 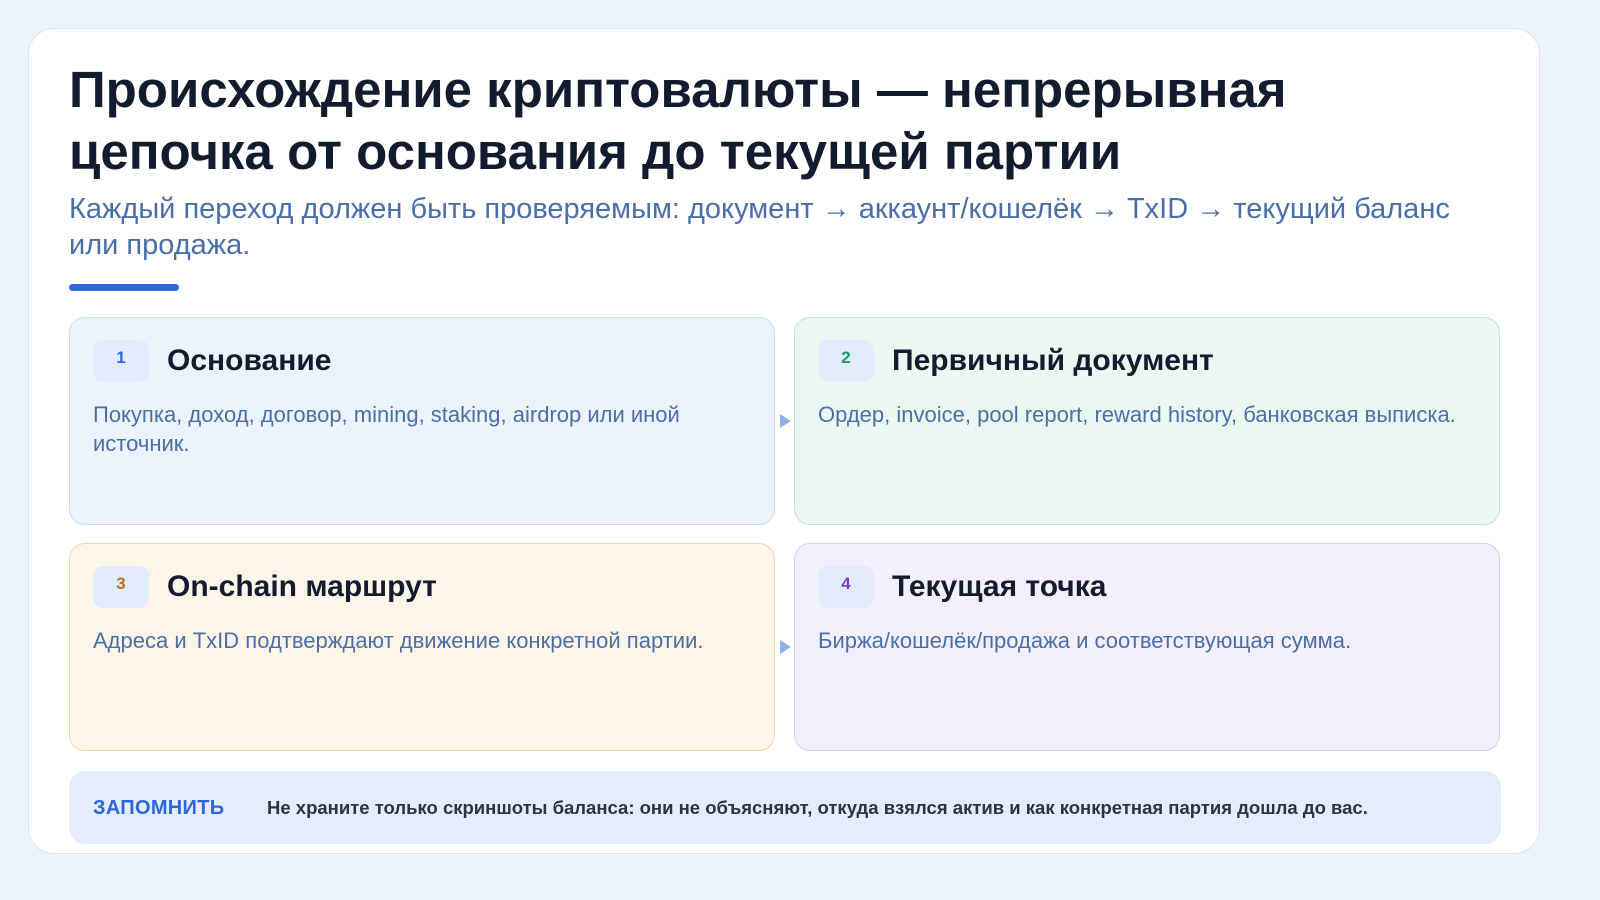 I want to click on note-label: ЗАПОМНИТЬ, so click(x=159, y=808).